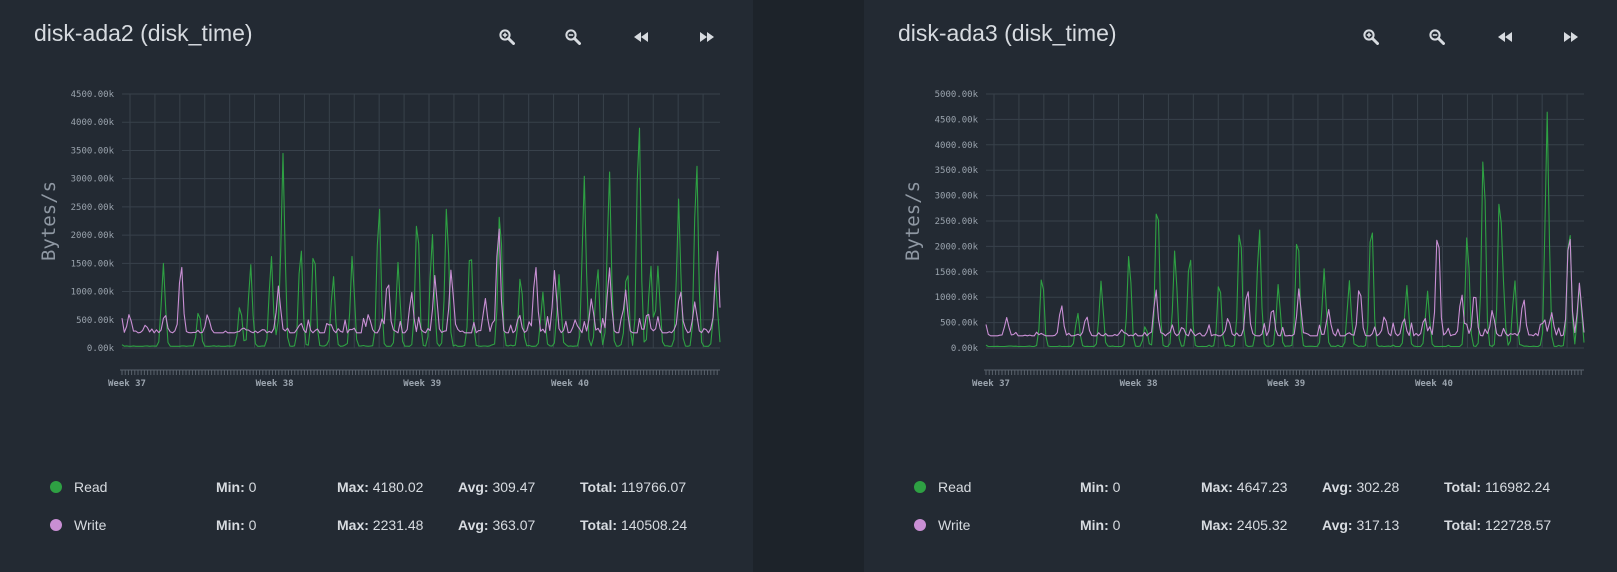  Describe the element at coordinates (1244, 487) in the screenshot. I see `max-stat: Max: 4647.23` at that location.